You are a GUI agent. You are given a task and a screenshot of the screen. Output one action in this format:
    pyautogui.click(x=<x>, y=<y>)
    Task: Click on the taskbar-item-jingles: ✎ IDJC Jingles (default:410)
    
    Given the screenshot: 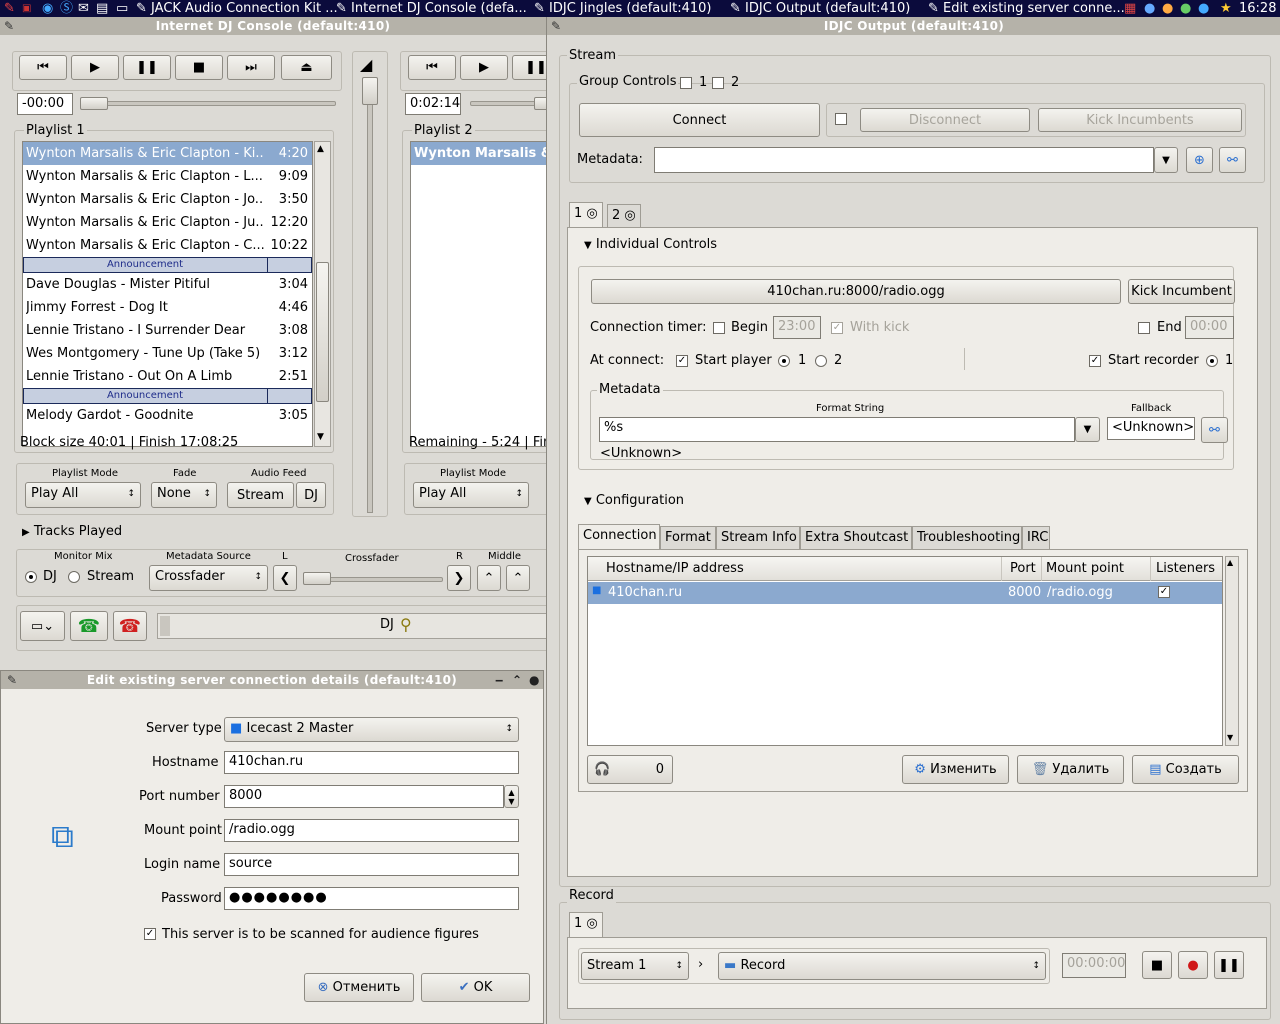 What is the action you would take?
    pyautogui.click(x=622, y=8)
    